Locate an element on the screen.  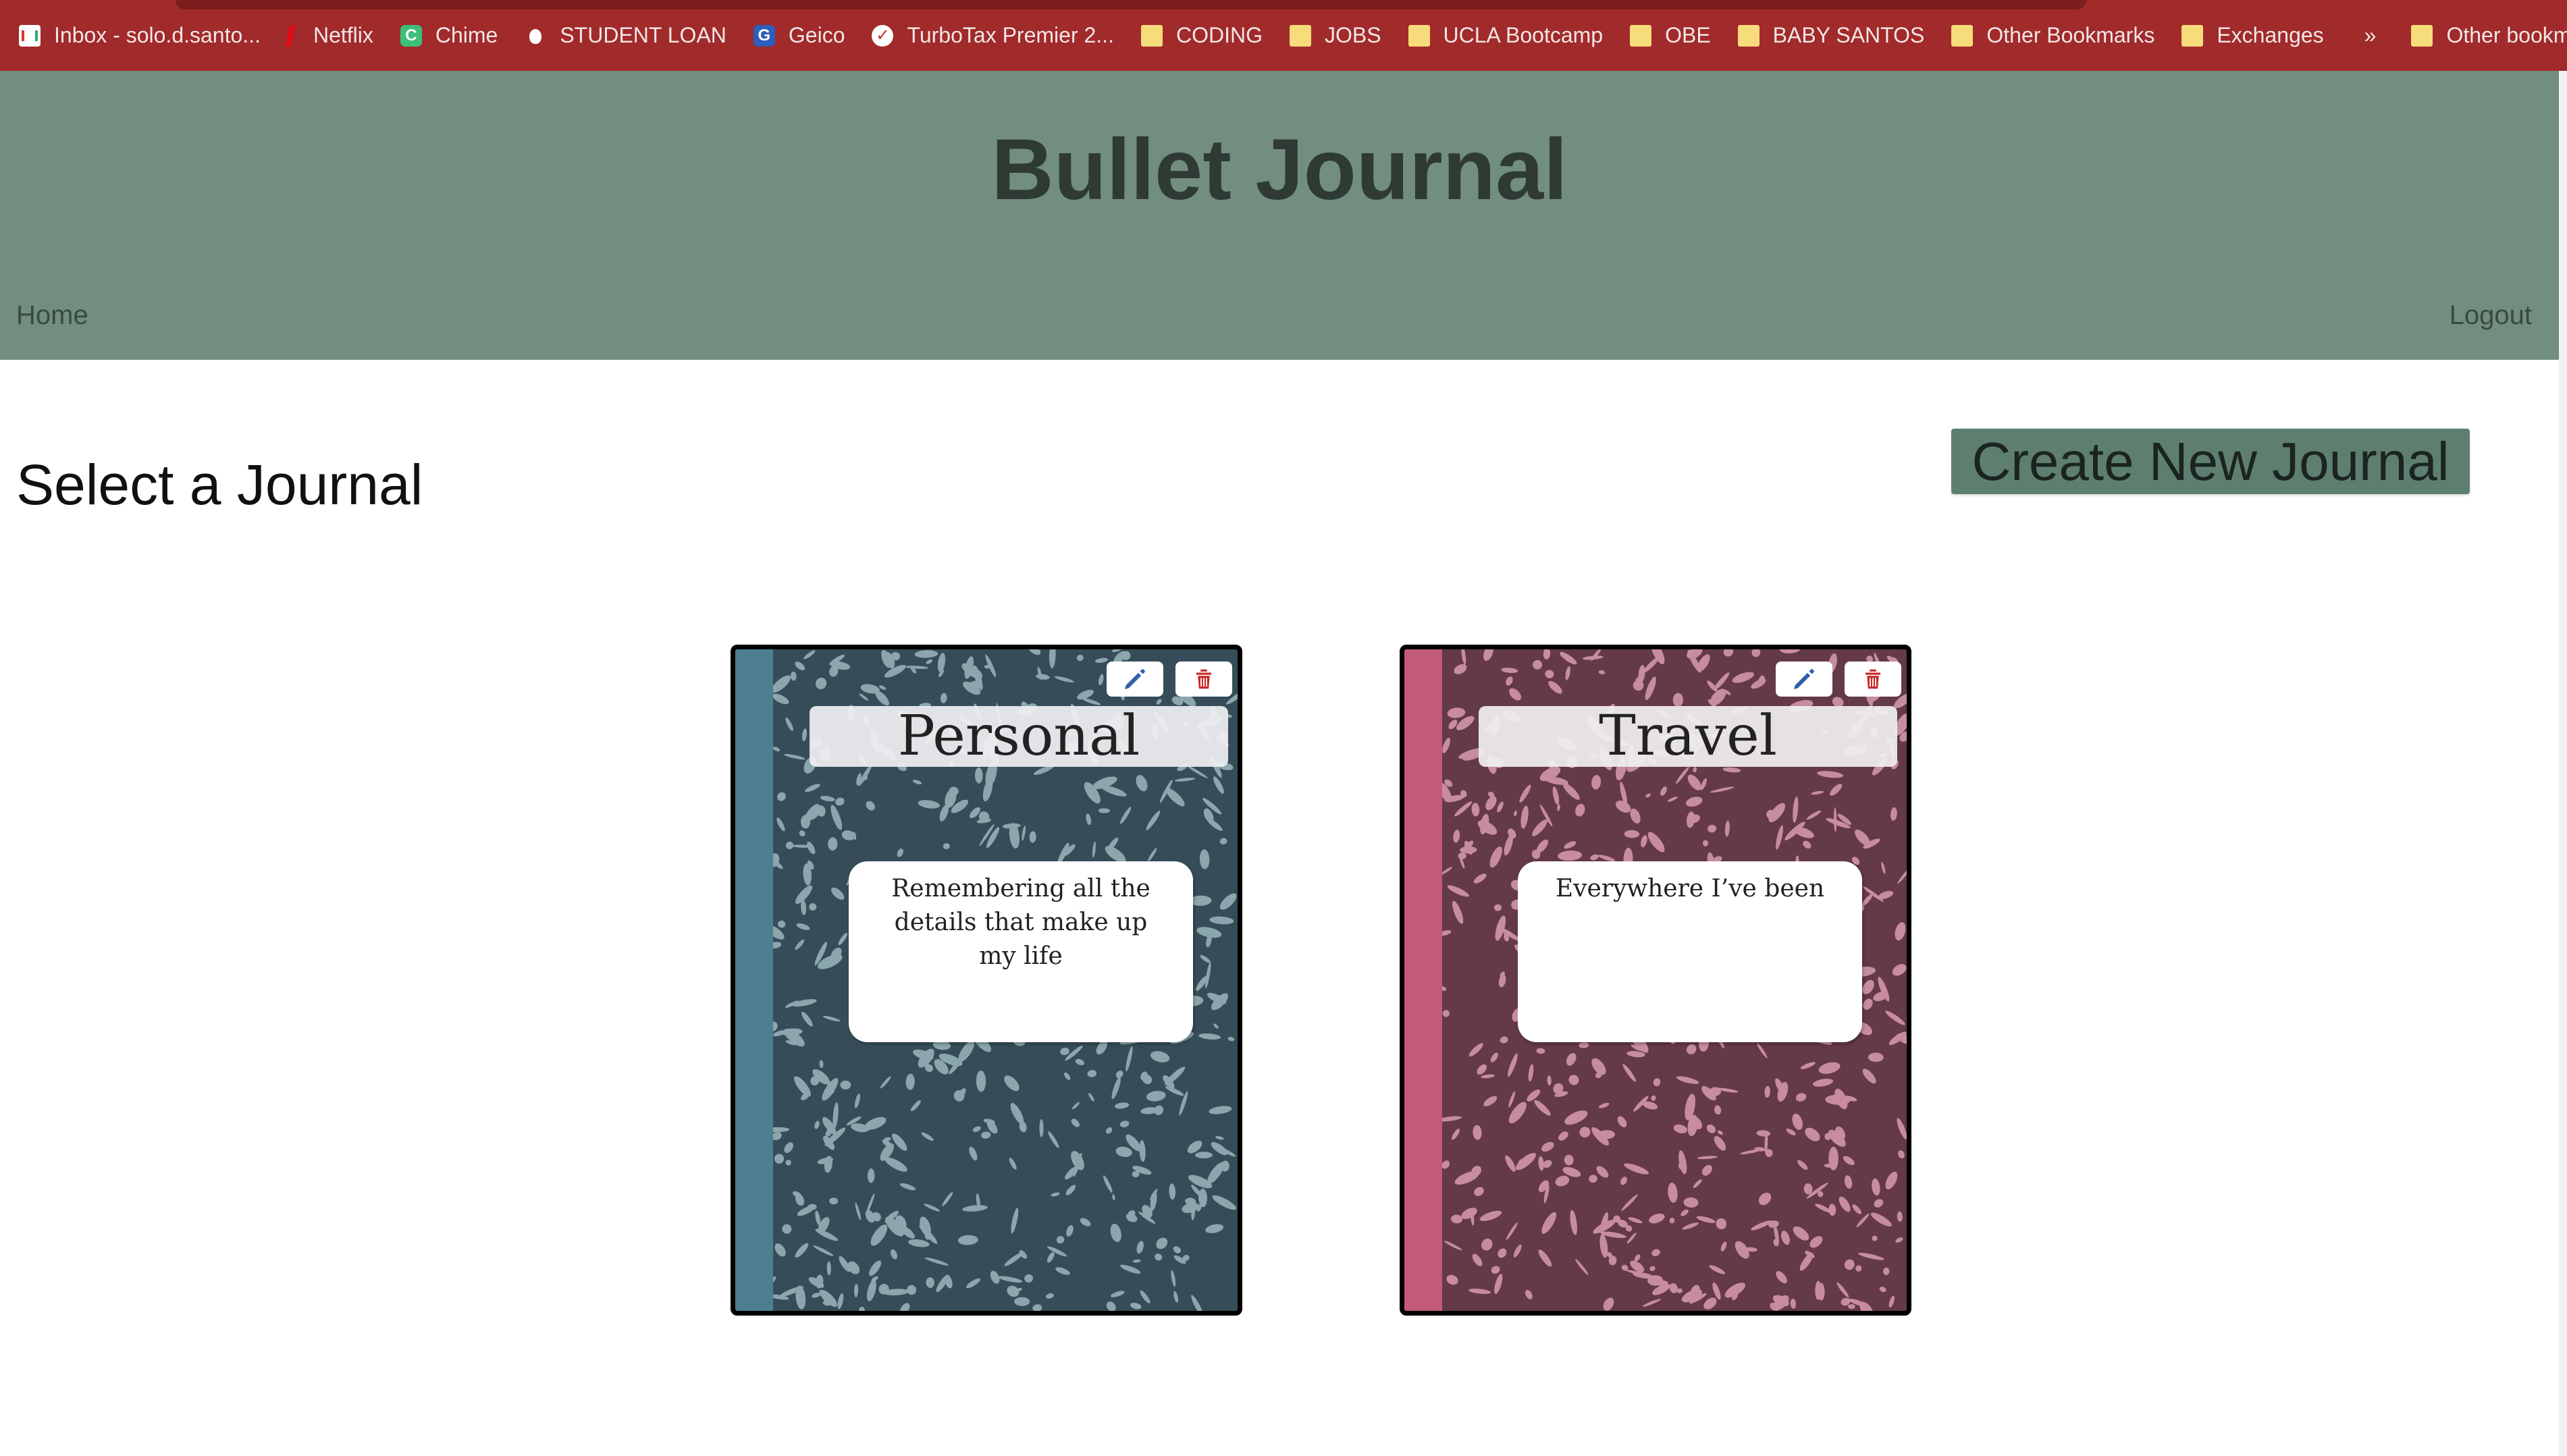
bookmark-exchanges: Exchanges is located at coordinates (2253, 35).